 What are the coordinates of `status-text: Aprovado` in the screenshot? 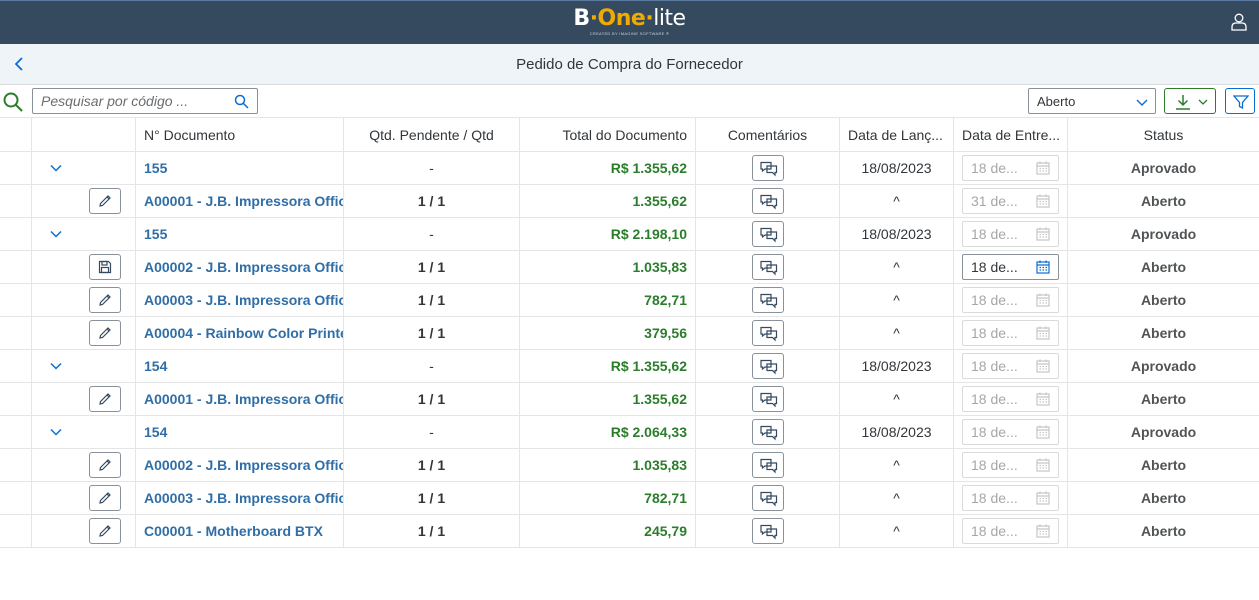 It's located at (1163, 432).